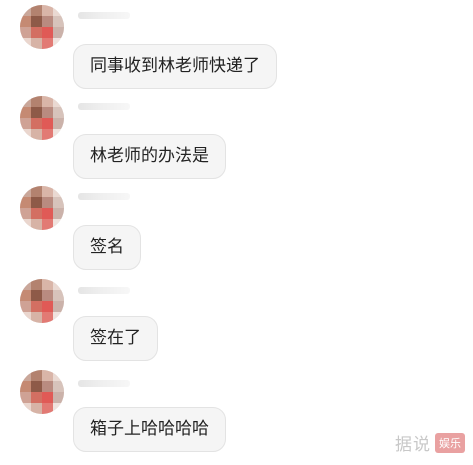  I want to click on watermark-badge: 娱乐, so click(450, 442).